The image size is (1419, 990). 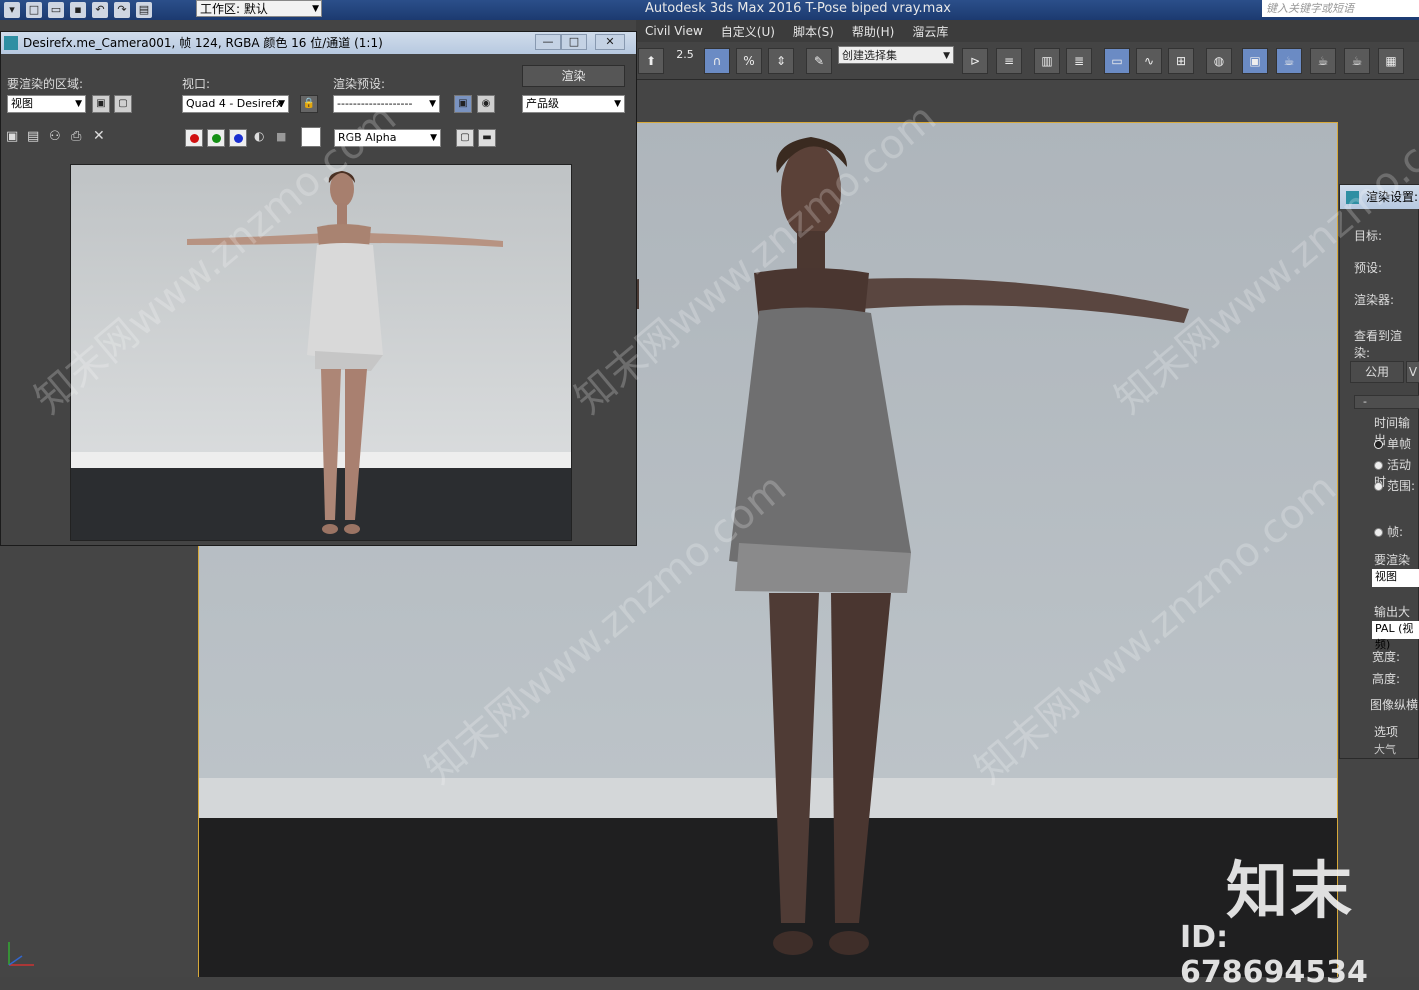 I want to click on selection-set-label: 创建选择集, so click(x=869, y=55).